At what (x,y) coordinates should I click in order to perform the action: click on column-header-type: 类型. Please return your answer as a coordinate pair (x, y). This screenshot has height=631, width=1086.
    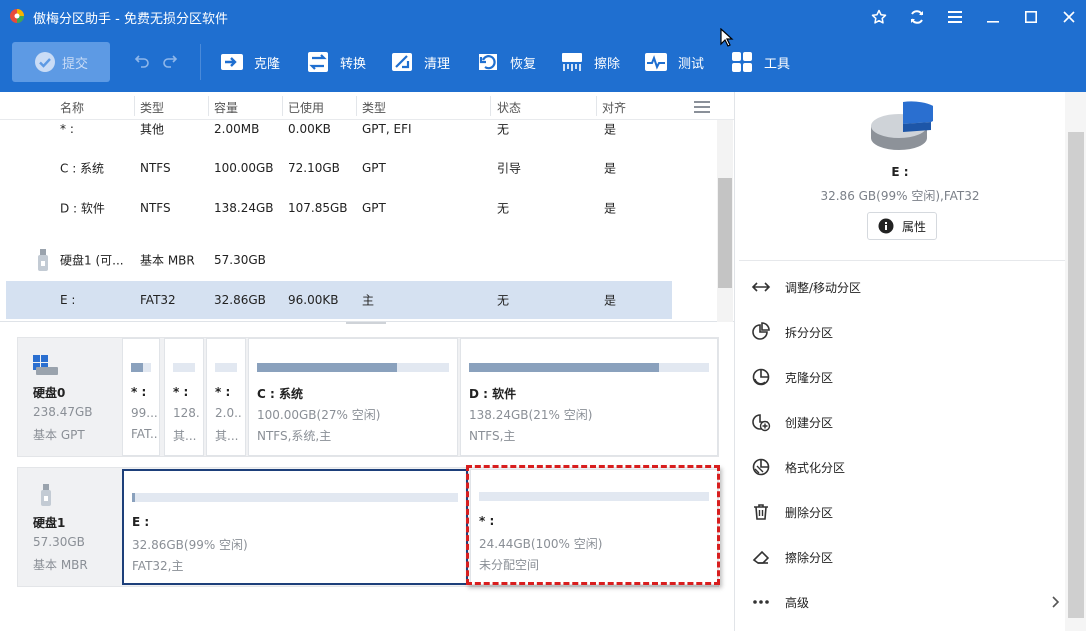
    Looking at the image, I should click on (152, 107).